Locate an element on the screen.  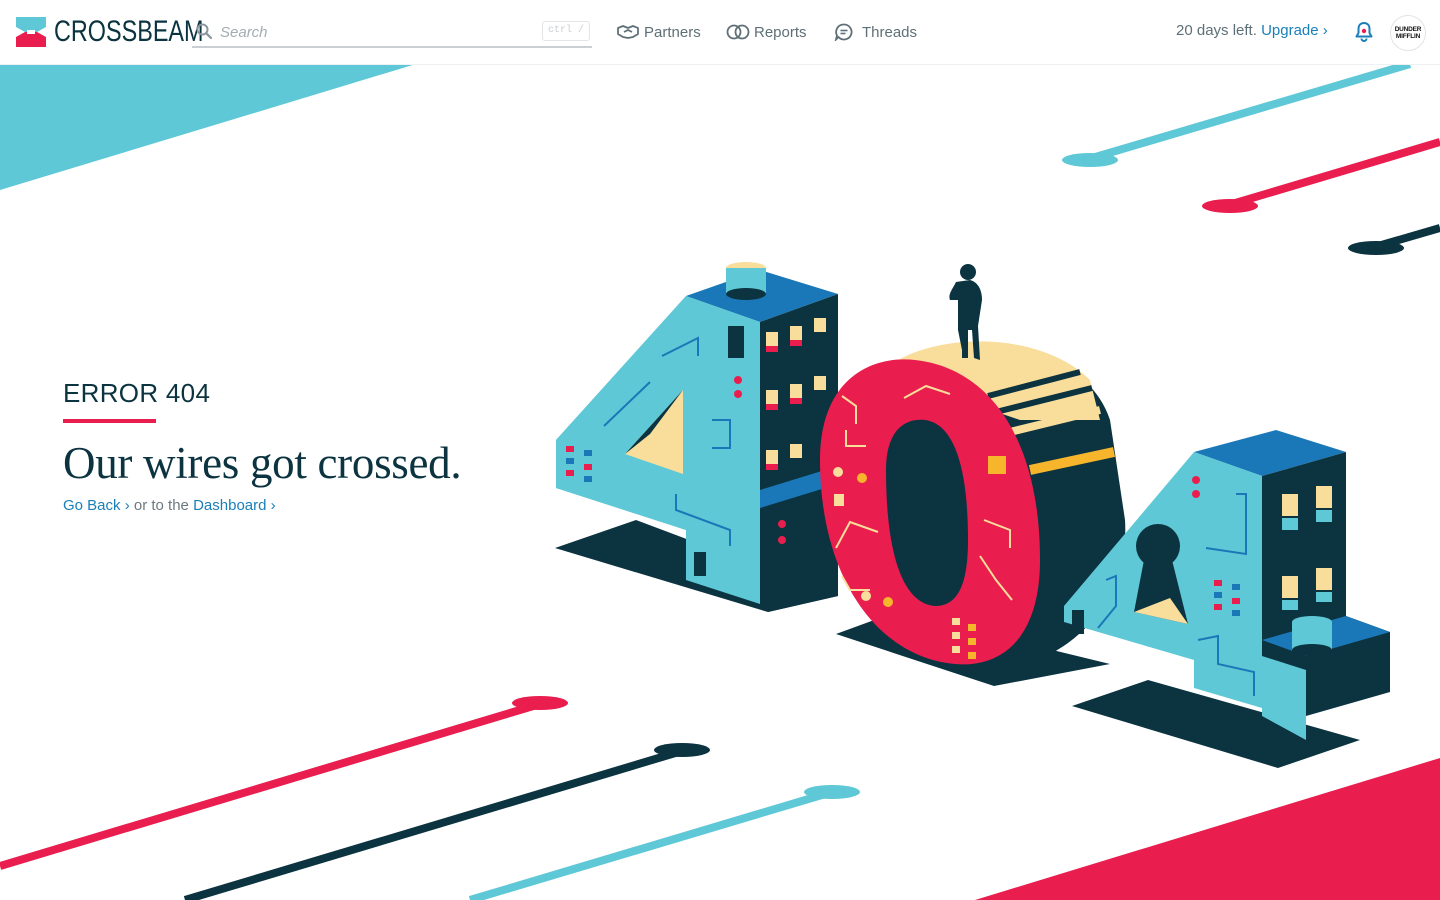
brand-name: CROSSBEAM is located at coordinates (129, 31).